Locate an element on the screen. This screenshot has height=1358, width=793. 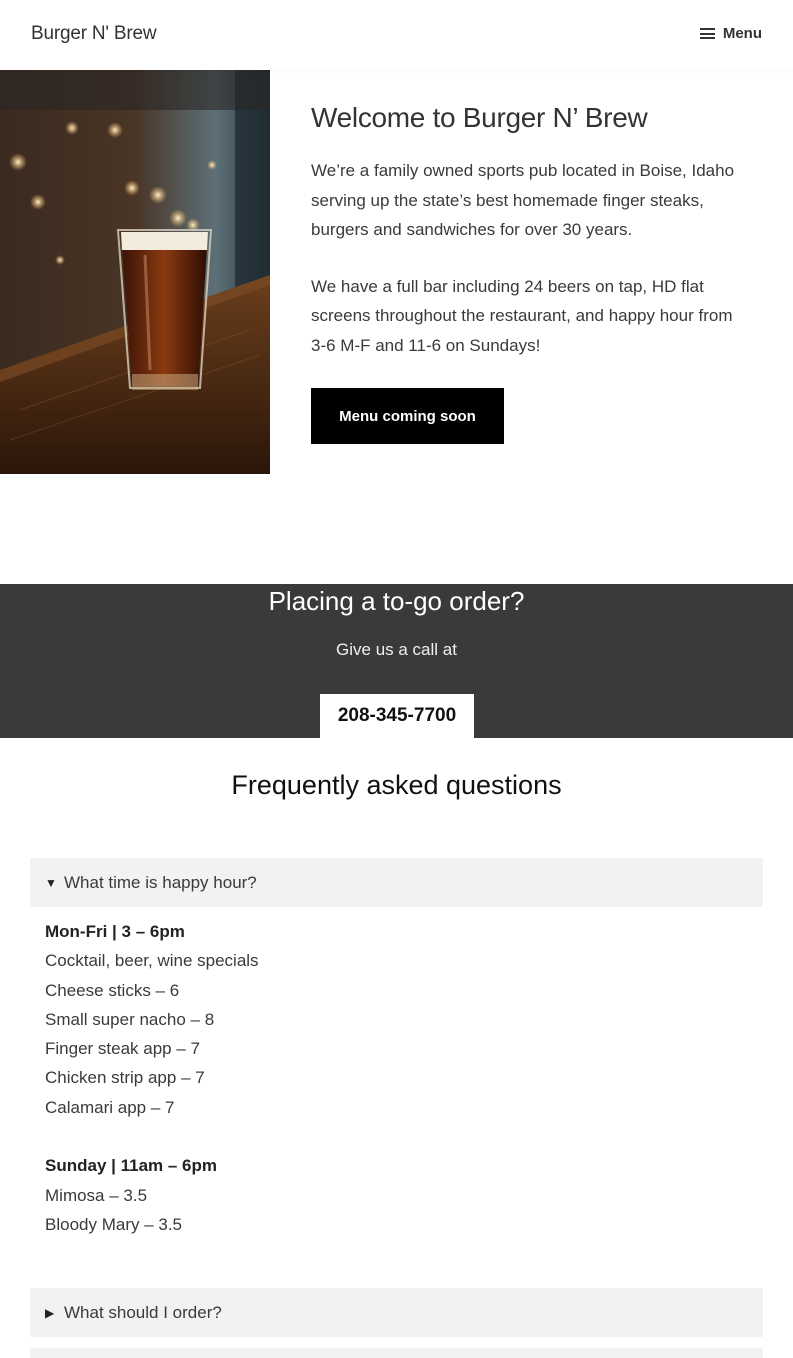
sunday-heading: Sunday | 11am – 6pm is located at coordinates (131, 1166).